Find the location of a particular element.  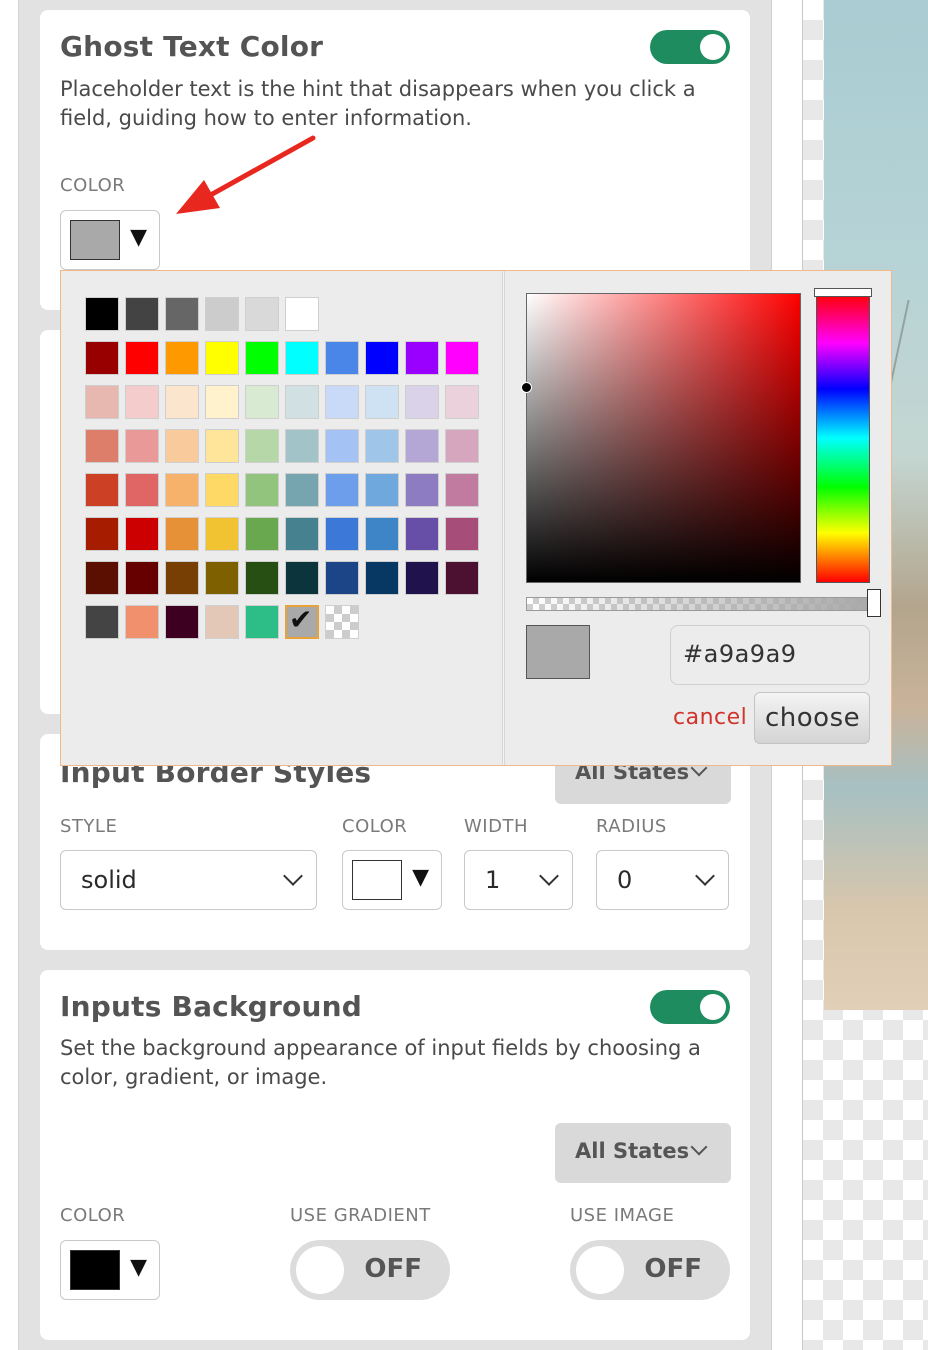

border-radius-select: 0 is located at coordinates (662, 880).